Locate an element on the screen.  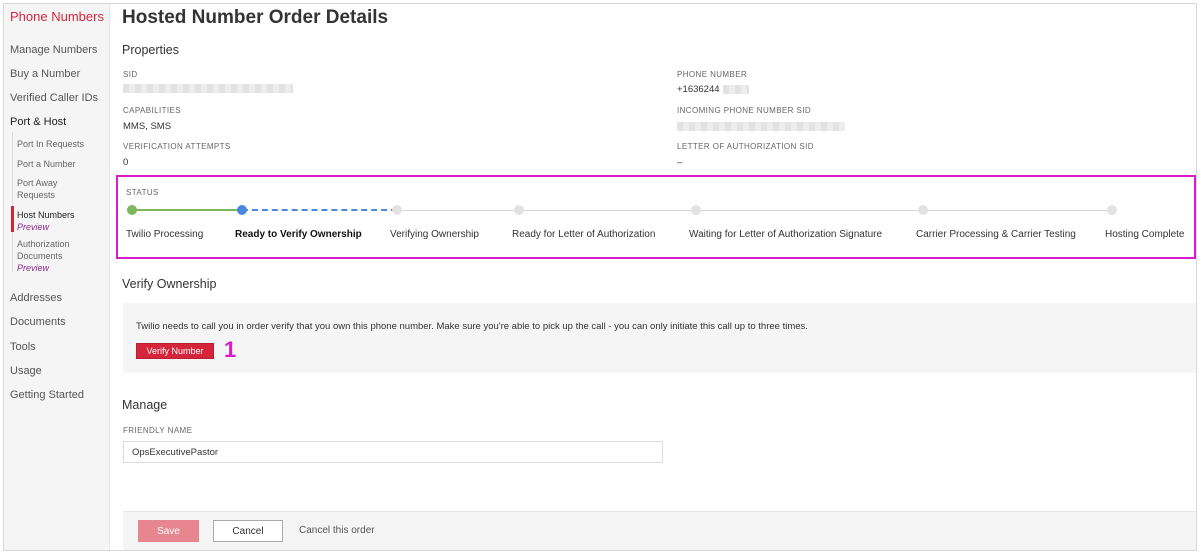
sidebar-item-tools: Tools is located at coordinates (23, 347).